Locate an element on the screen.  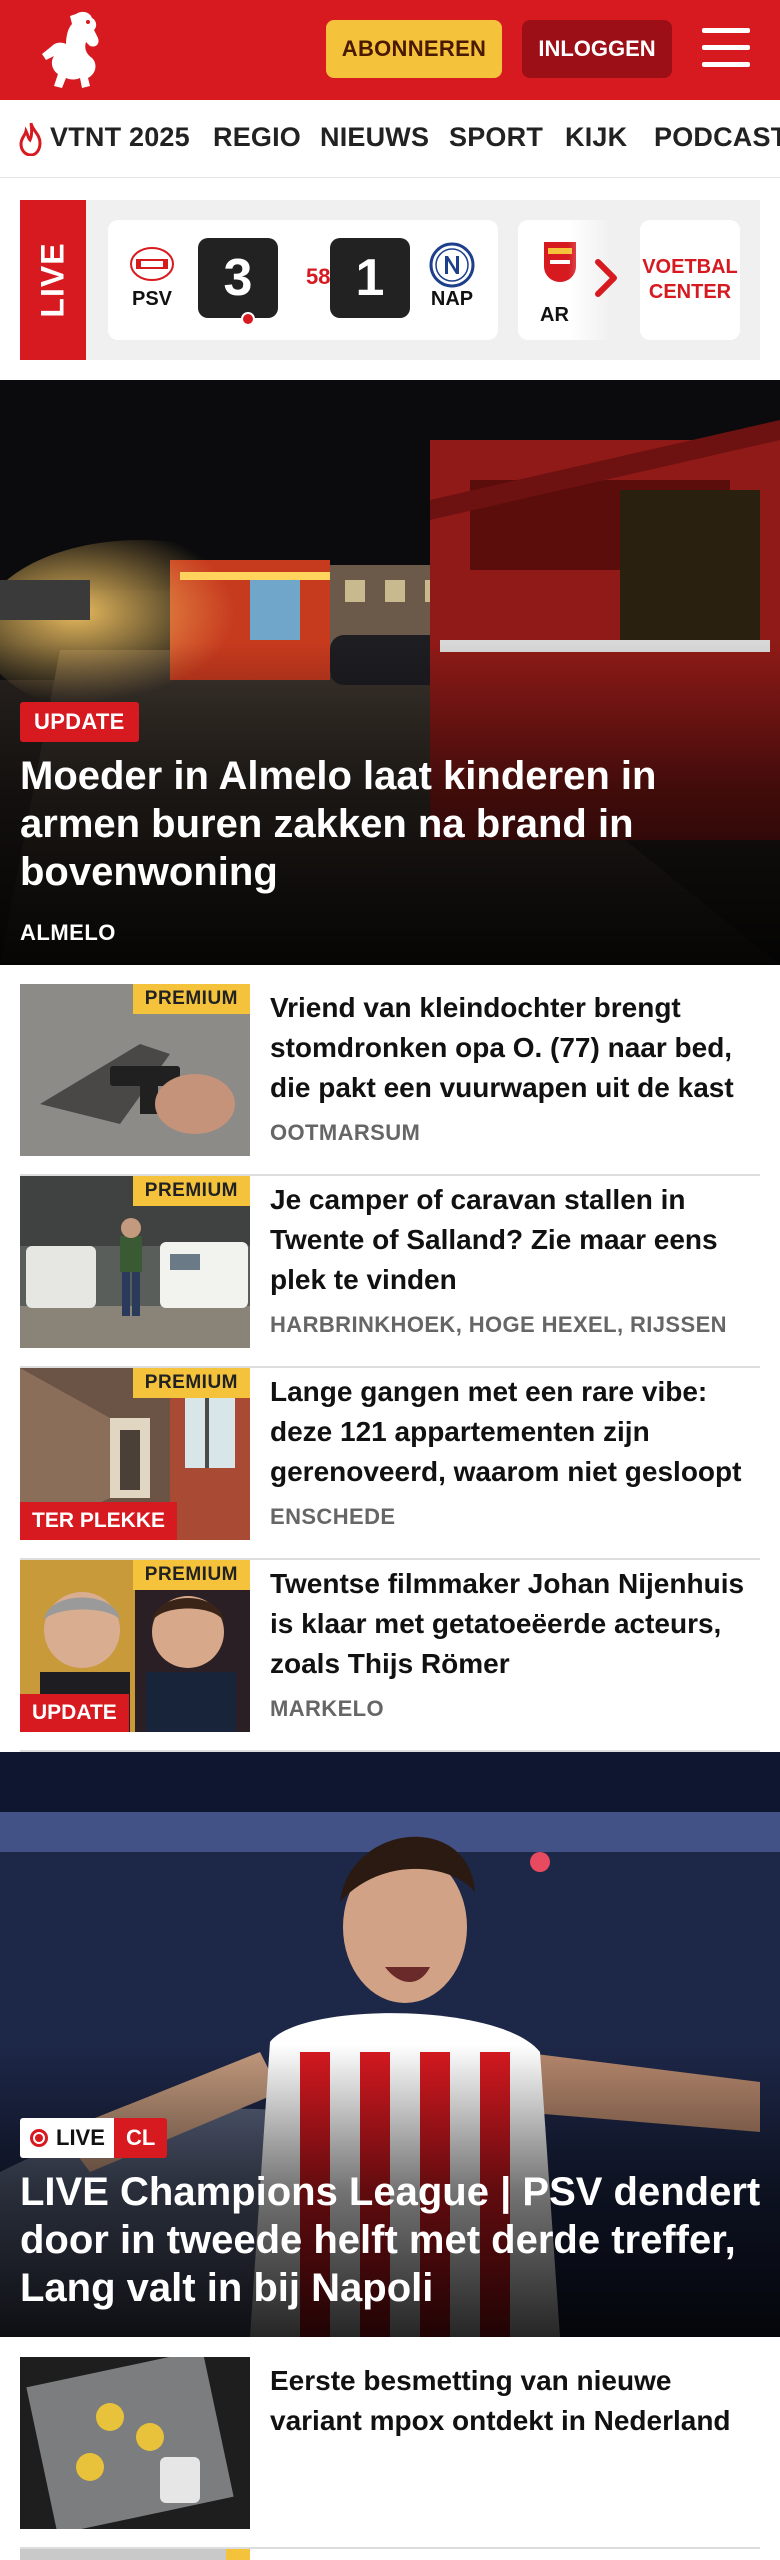
live-indicator-dot is located at coordinates (248, 319).